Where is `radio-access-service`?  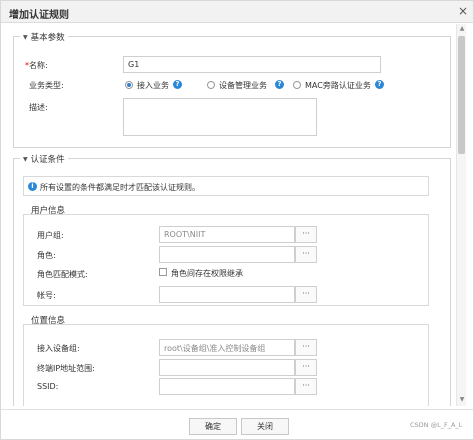
radio-access-service is located at coordinates (129, 85).